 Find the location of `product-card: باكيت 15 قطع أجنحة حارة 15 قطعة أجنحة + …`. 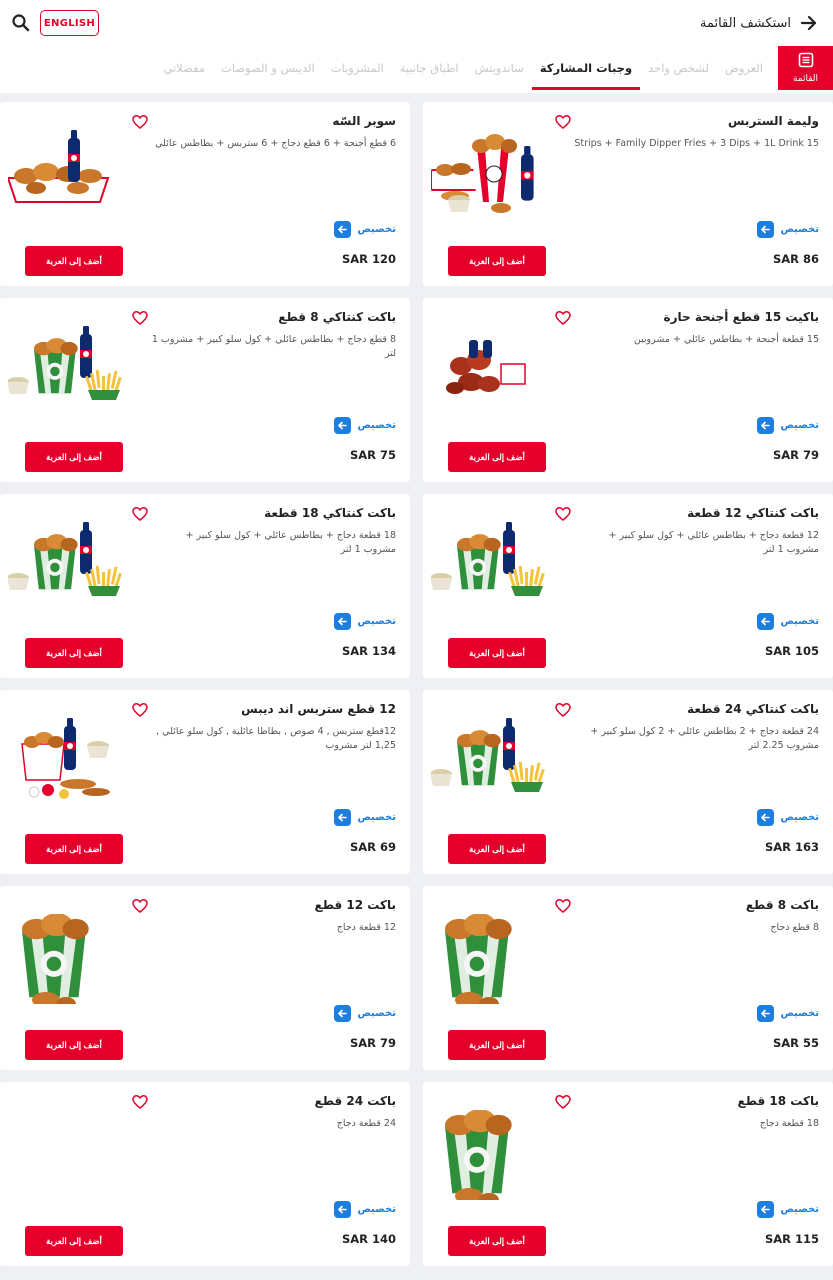

product-card: باكيت 15 قطع أجنحة حارة 15 قطعة أجنحة + … is located at coordinates (628, 390).